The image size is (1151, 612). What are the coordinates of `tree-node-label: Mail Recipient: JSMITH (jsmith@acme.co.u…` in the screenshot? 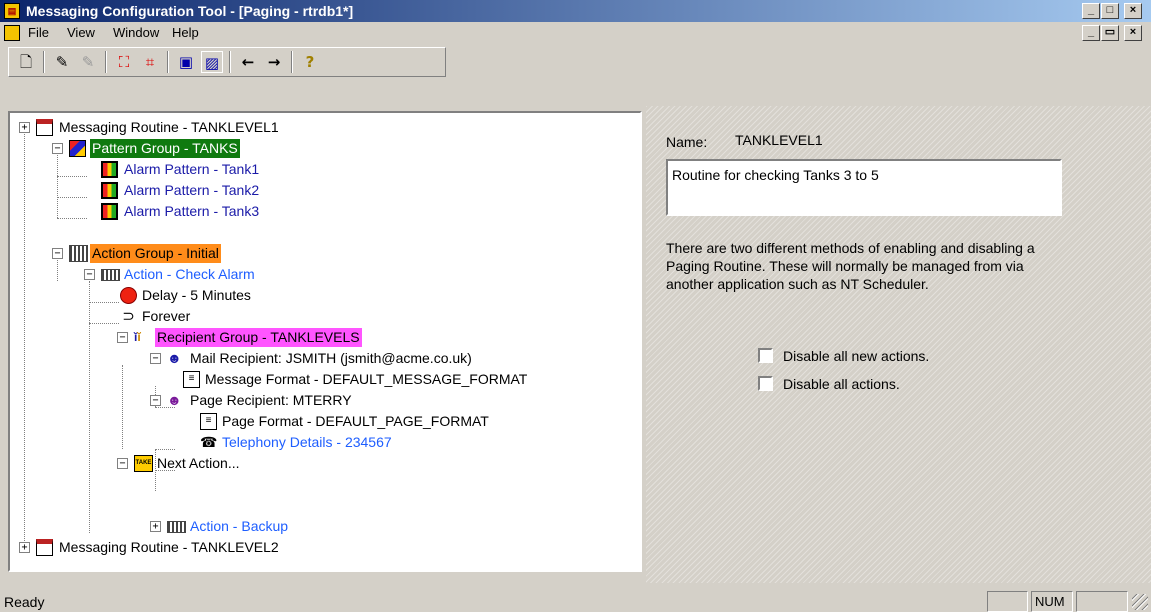 It's located at (331, 358).